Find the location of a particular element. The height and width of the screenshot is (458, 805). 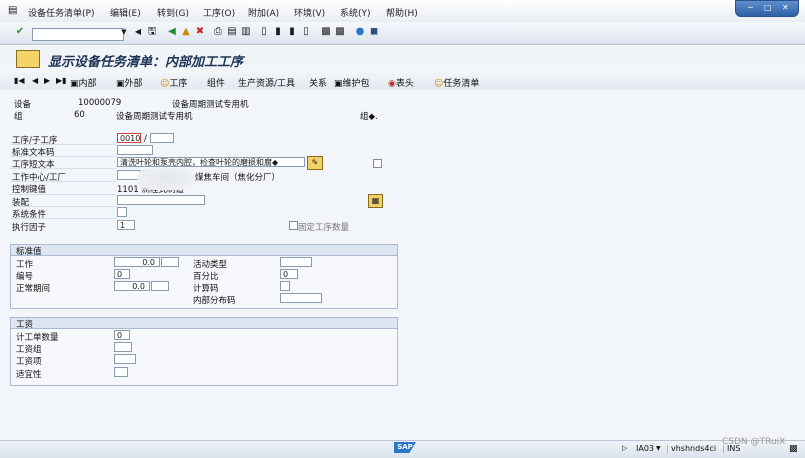

redacted-area is located at coordinates (166, 179).